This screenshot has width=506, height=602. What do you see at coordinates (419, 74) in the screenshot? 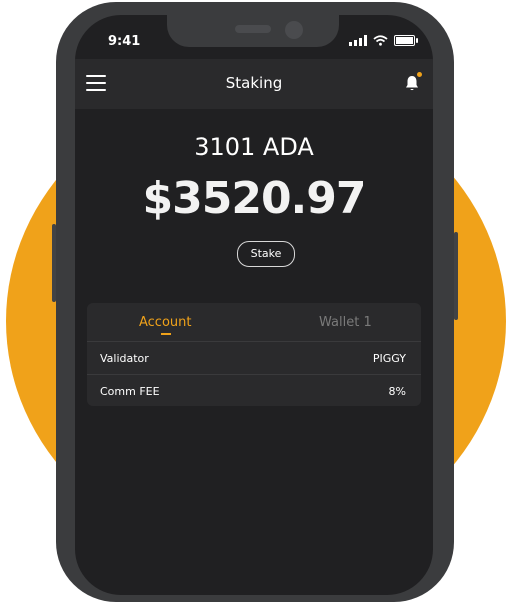
I see `notification-dot` at bounding box center [419, 74].